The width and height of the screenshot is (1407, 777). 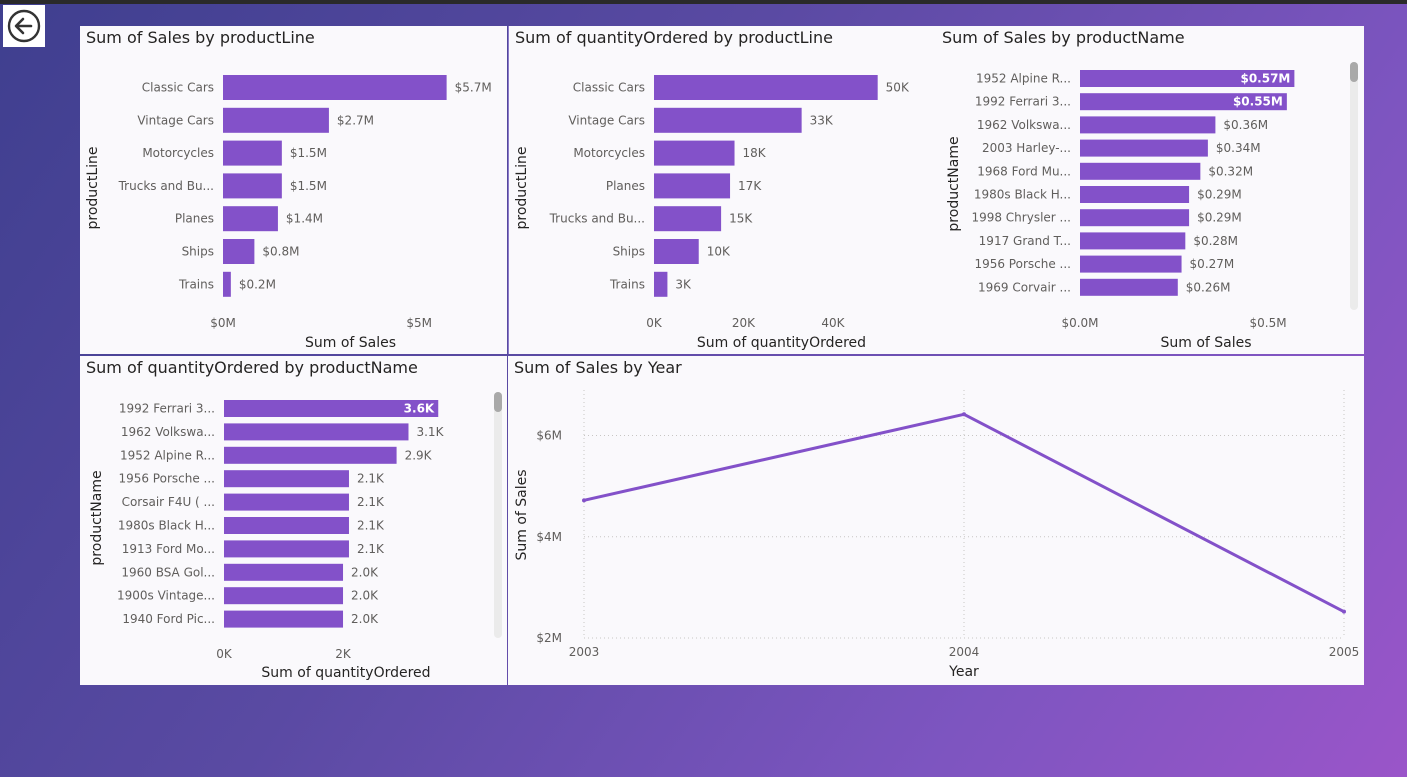 I want to click on x-axis-title: Sum of Sales, so click(x=1205, y=343).